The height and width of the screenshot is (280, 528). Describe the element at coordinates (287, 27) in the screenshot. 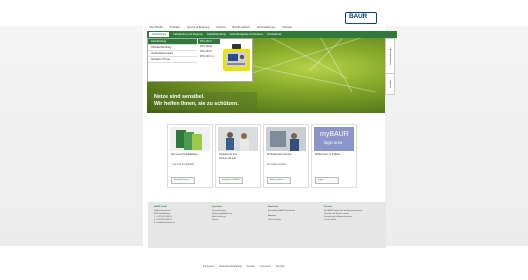

I see `language-selector: Deutsch` at that location.